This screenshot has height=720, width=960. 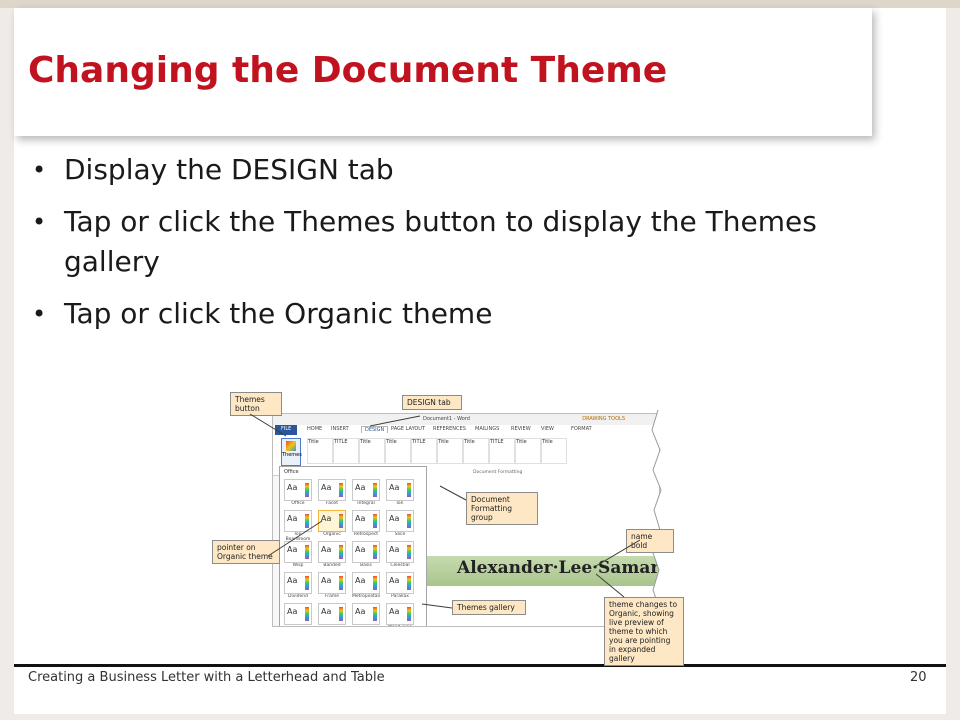 I want to click on callout-document-formatting-group: Document Formatting group, so click(x=502, y=508).